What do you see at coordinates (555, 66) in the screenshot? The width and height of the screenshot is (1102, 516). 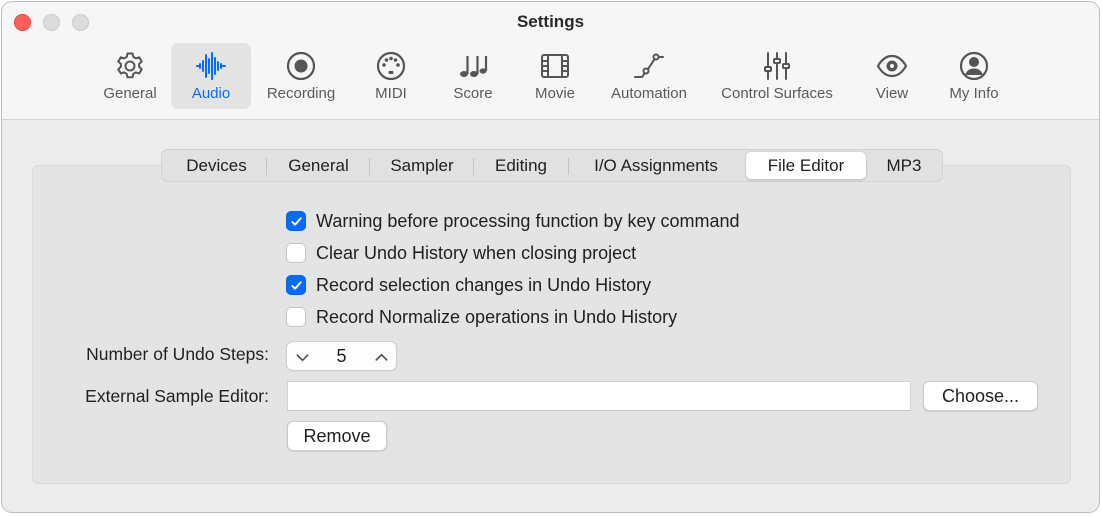 I see `film-strip-icon` at bounding box center [555, 66].